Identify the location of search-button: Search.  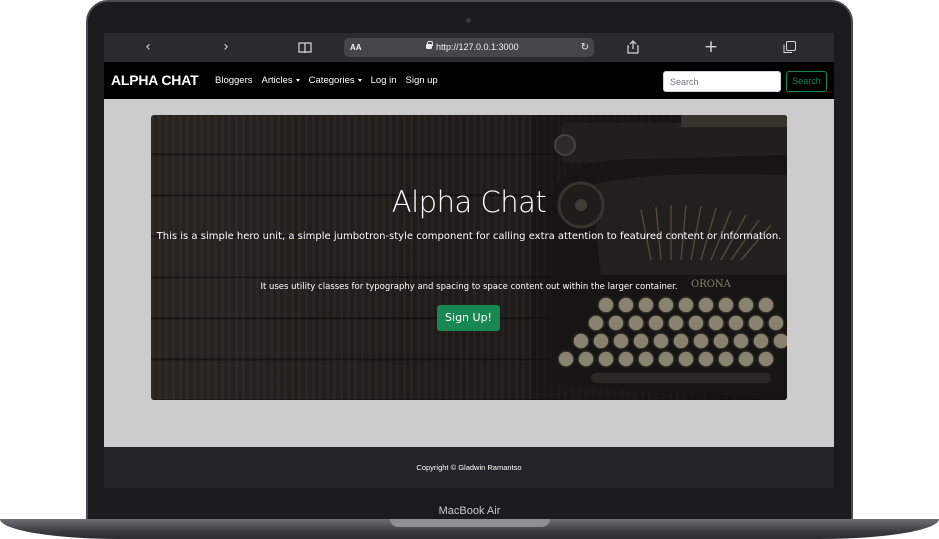
(806, 81).